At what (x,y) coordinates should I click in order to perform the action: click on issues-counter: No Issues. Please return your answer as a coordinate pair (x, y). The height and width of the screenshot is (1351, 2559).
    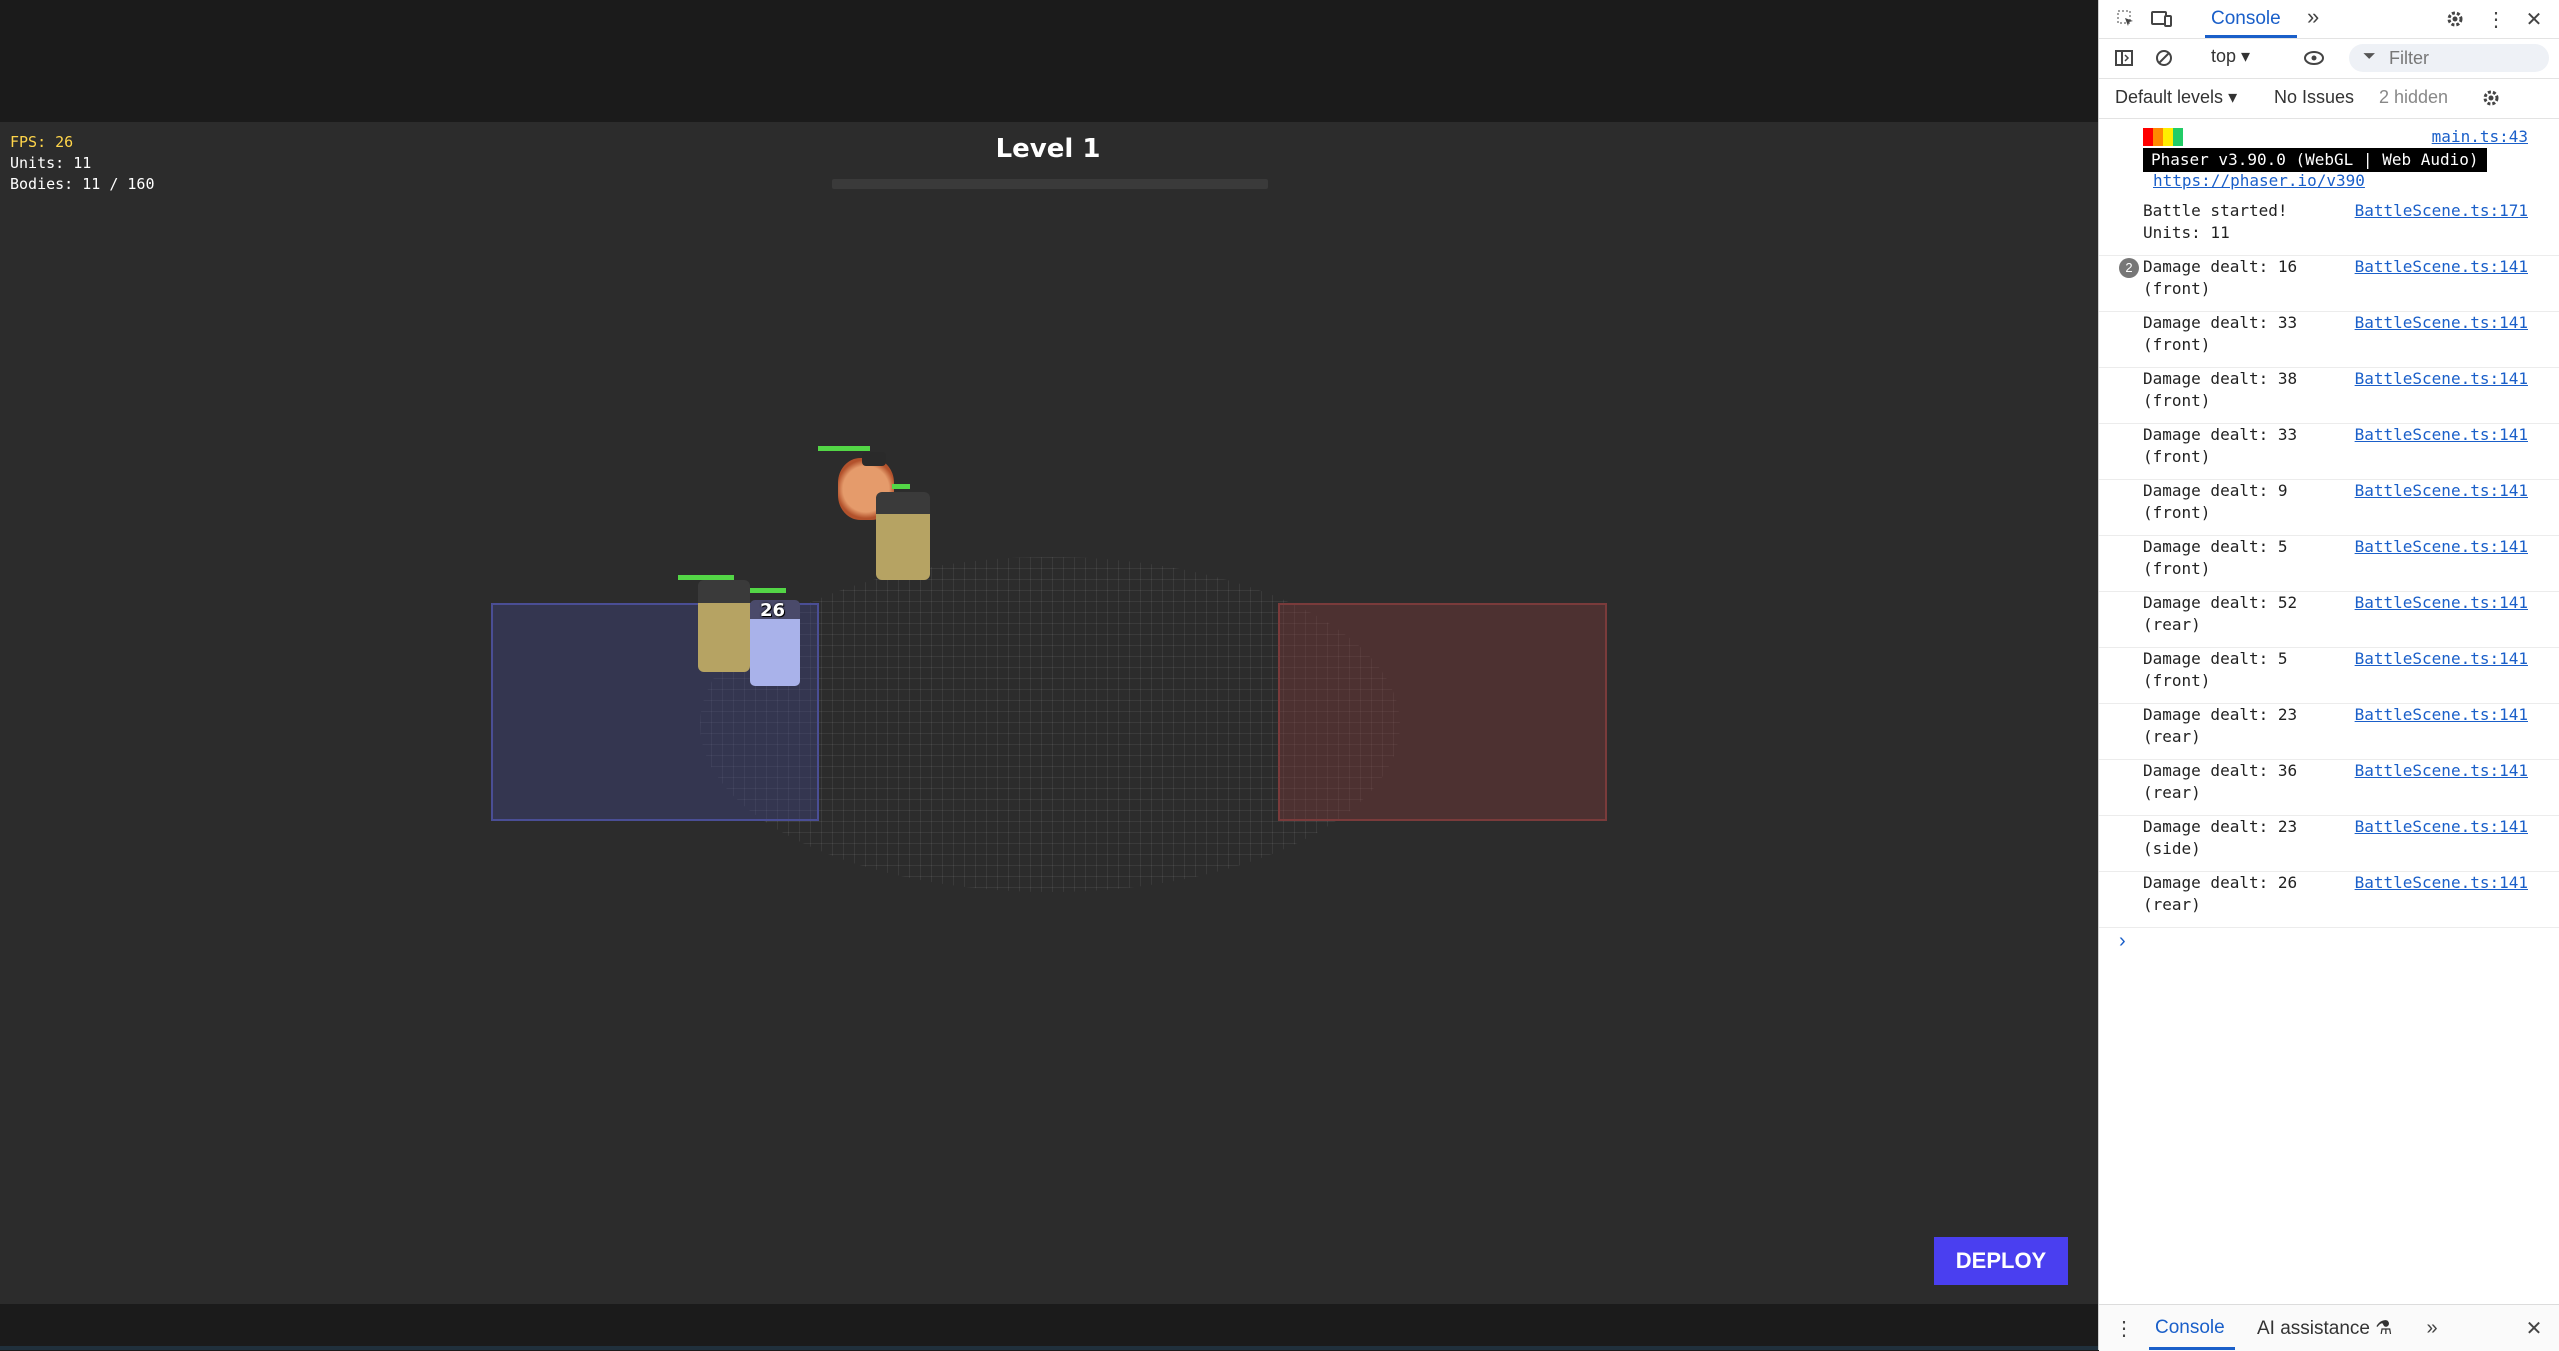
    Looking at the image, I should click on (2314, 97).